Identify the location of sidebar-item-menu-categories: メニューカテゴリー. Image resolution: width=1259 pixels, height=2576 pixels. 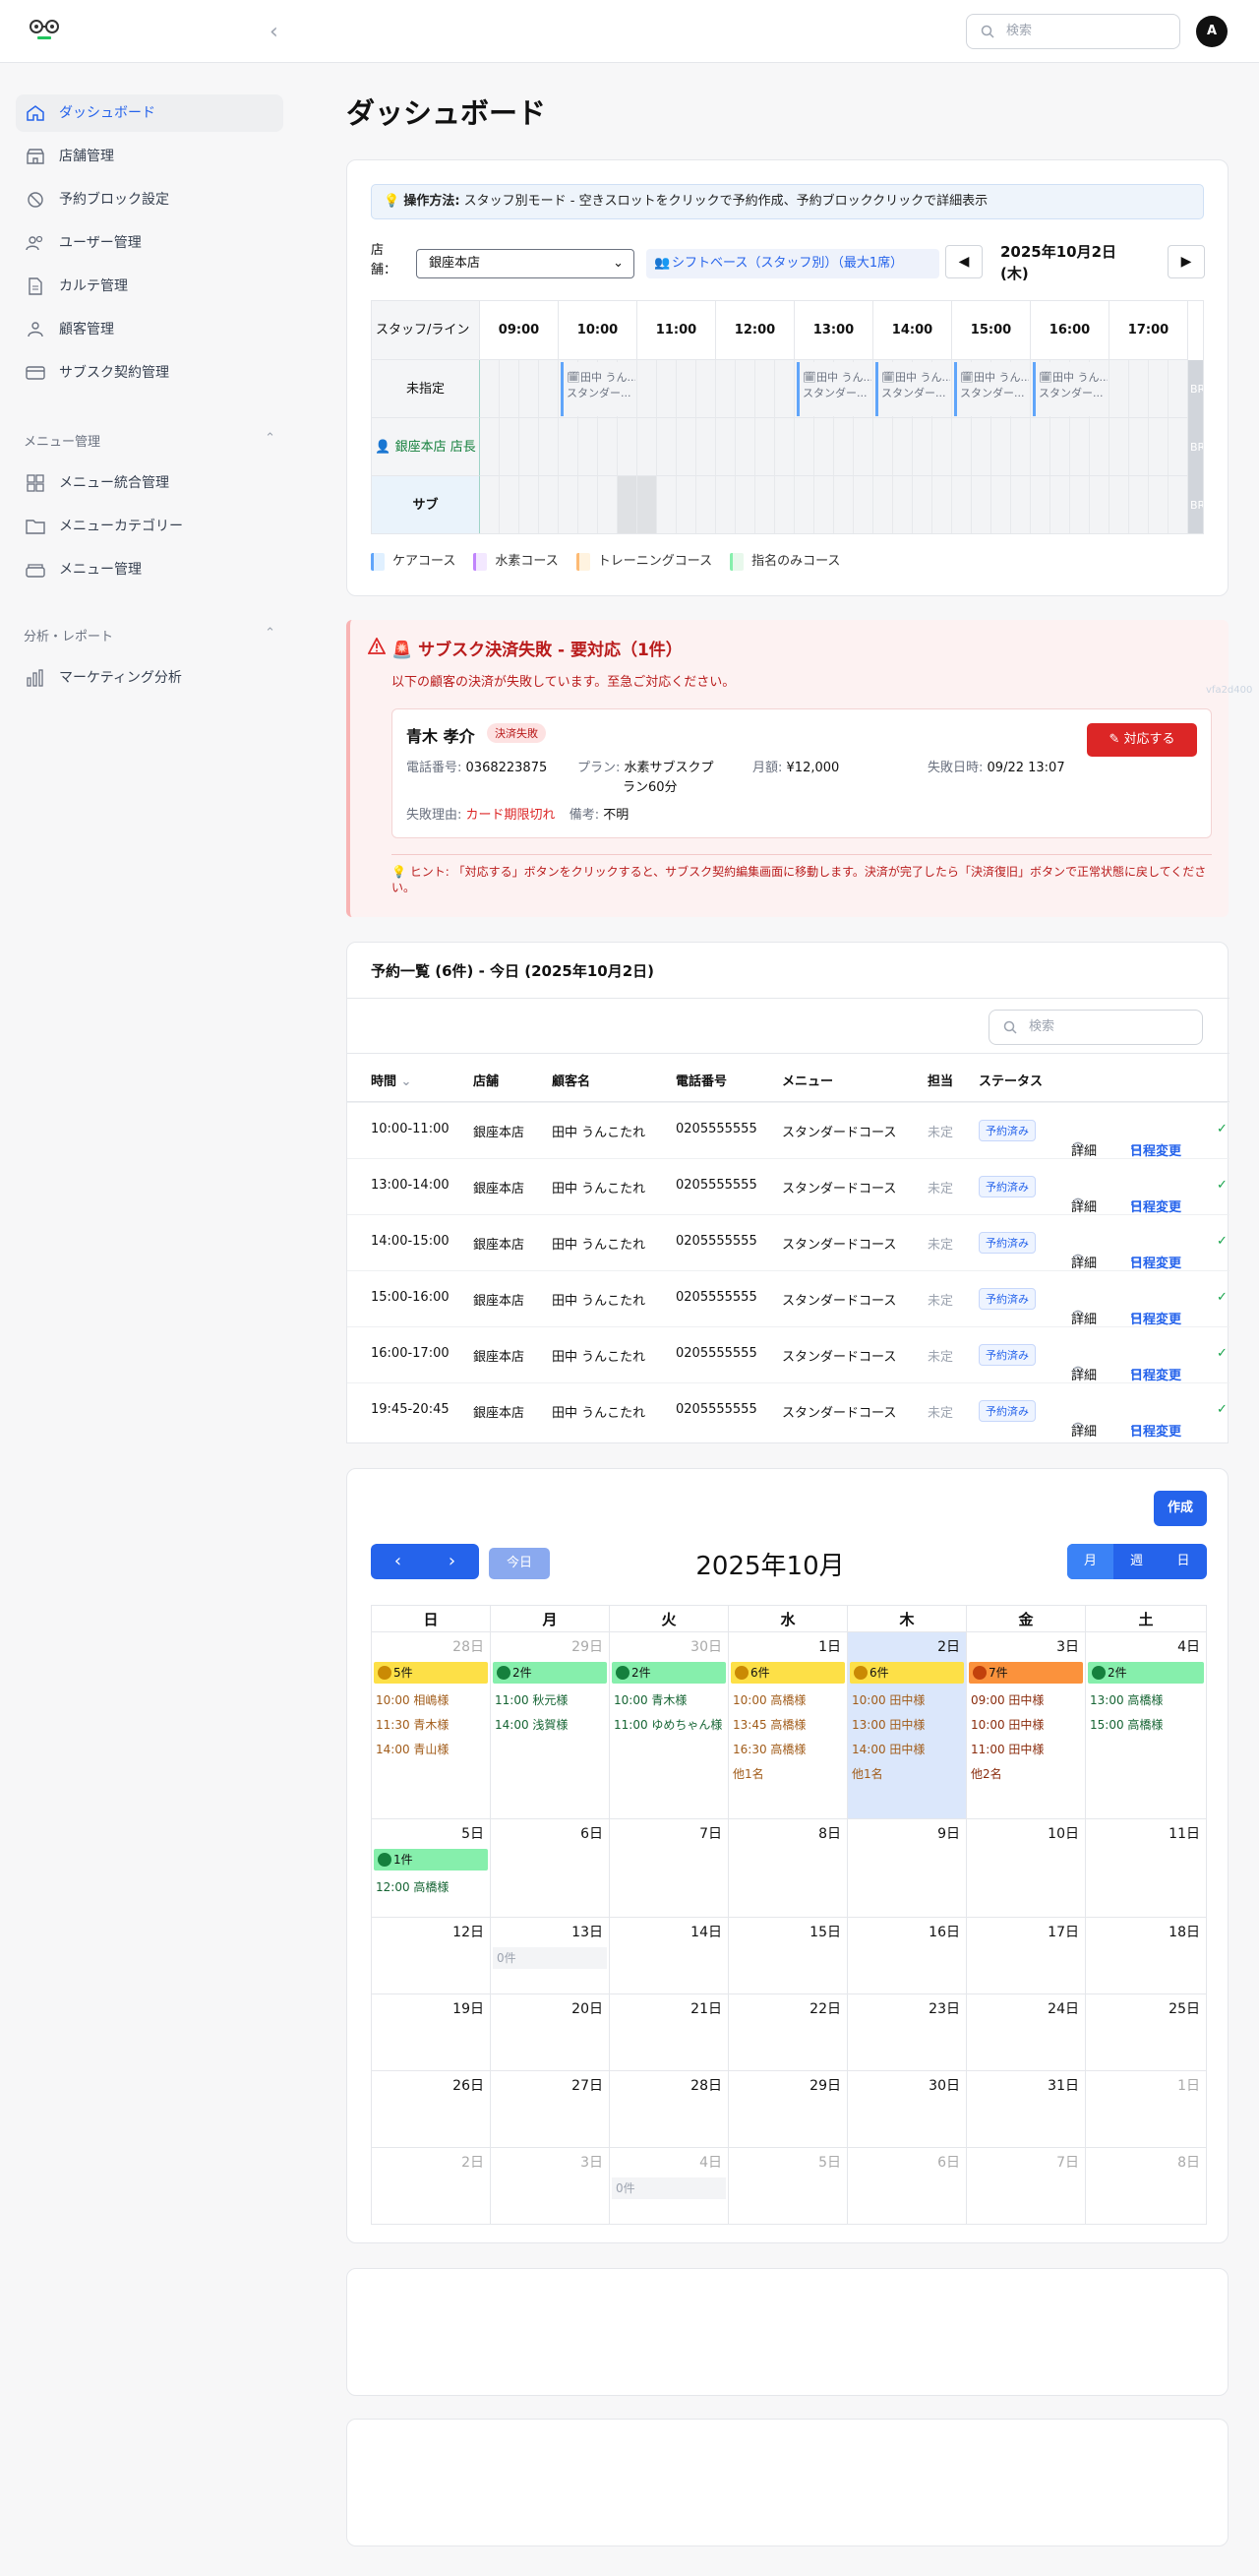
(149, 526).